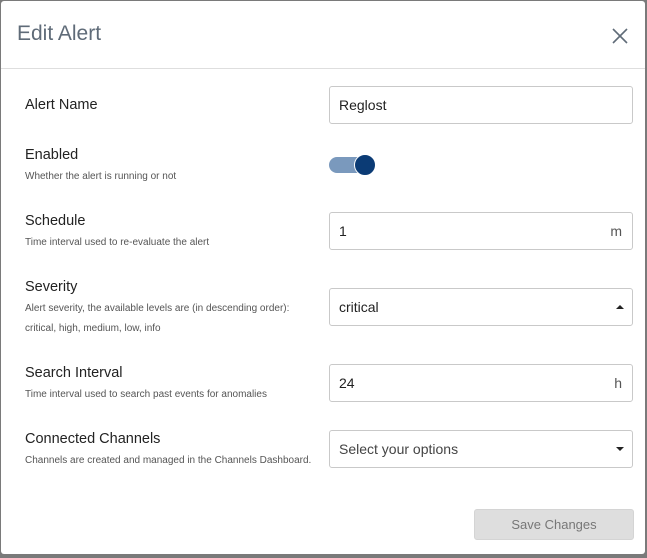 Image resolution: width=647 pixels, height=558 pixels. What do you see at coordinates (554, 524) in the screenshot?
I see `save-changes-button: Save Changes` at bounding box center [554, 524].